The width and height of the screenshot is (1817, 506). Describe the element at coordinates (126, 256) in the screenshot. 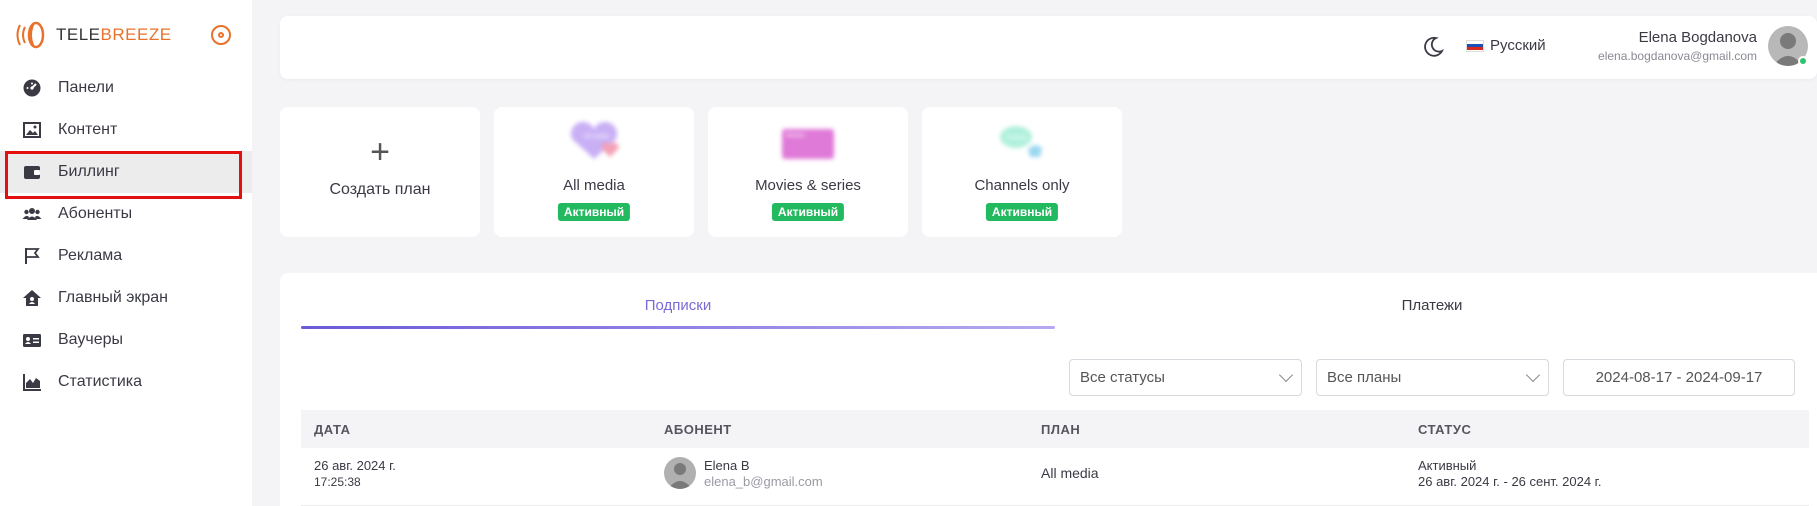

I see `sidebar-item-ads: Реклама` at that location.